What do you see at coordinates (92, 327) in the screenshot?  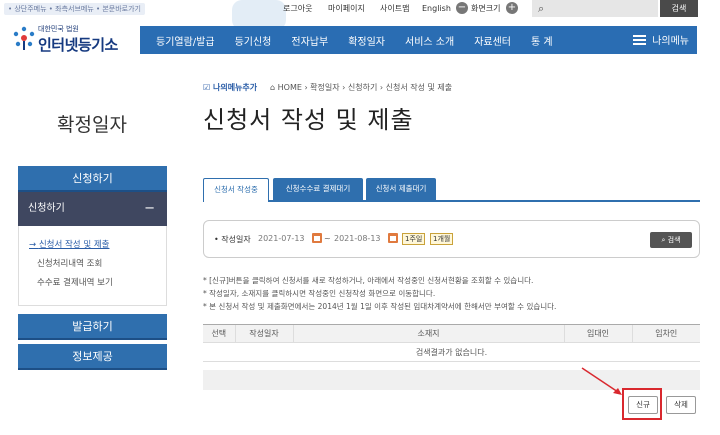 I see `sidebar-issue-button: 발급하기` at bounding box center [92, 327].